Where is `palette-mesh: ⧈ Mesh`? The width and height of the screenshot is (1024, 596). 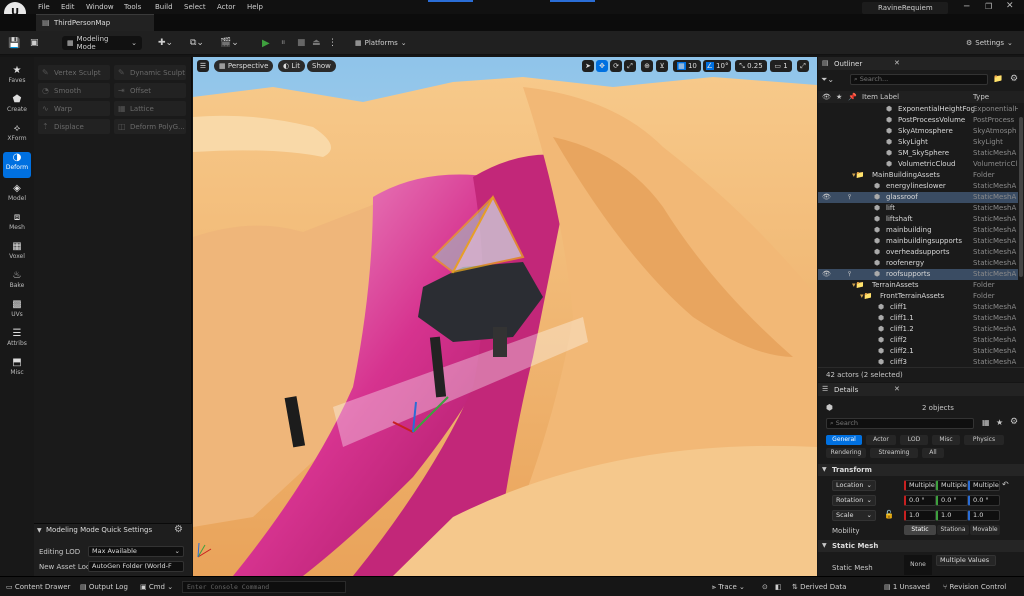
palette-mesh: ⧈ Mesh is located at coordinates (17, 225).